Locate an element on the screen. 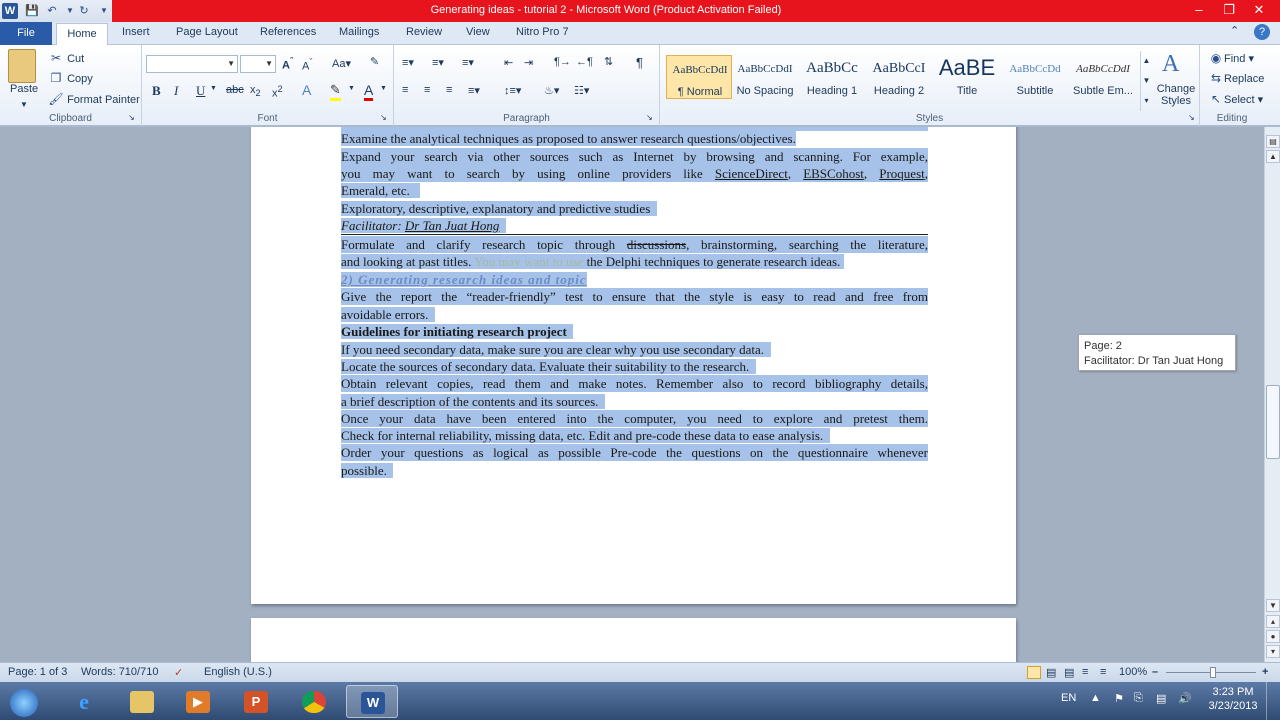 The height and width of the screenshot is (720, 1280). language: English (U.S.) is located at coordinates (238, 672).